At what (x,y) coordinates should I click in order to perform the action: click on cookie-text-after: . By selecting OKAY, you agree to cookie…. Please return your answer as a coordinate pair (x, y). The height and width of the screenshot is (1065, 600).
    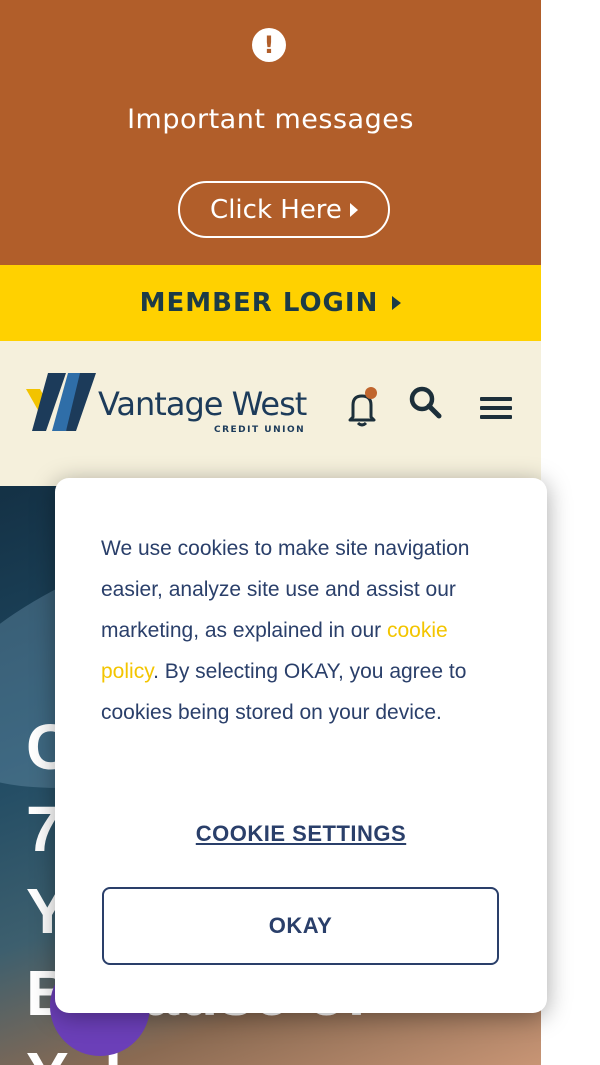
    Looking at the image, I should click on (284, 692).